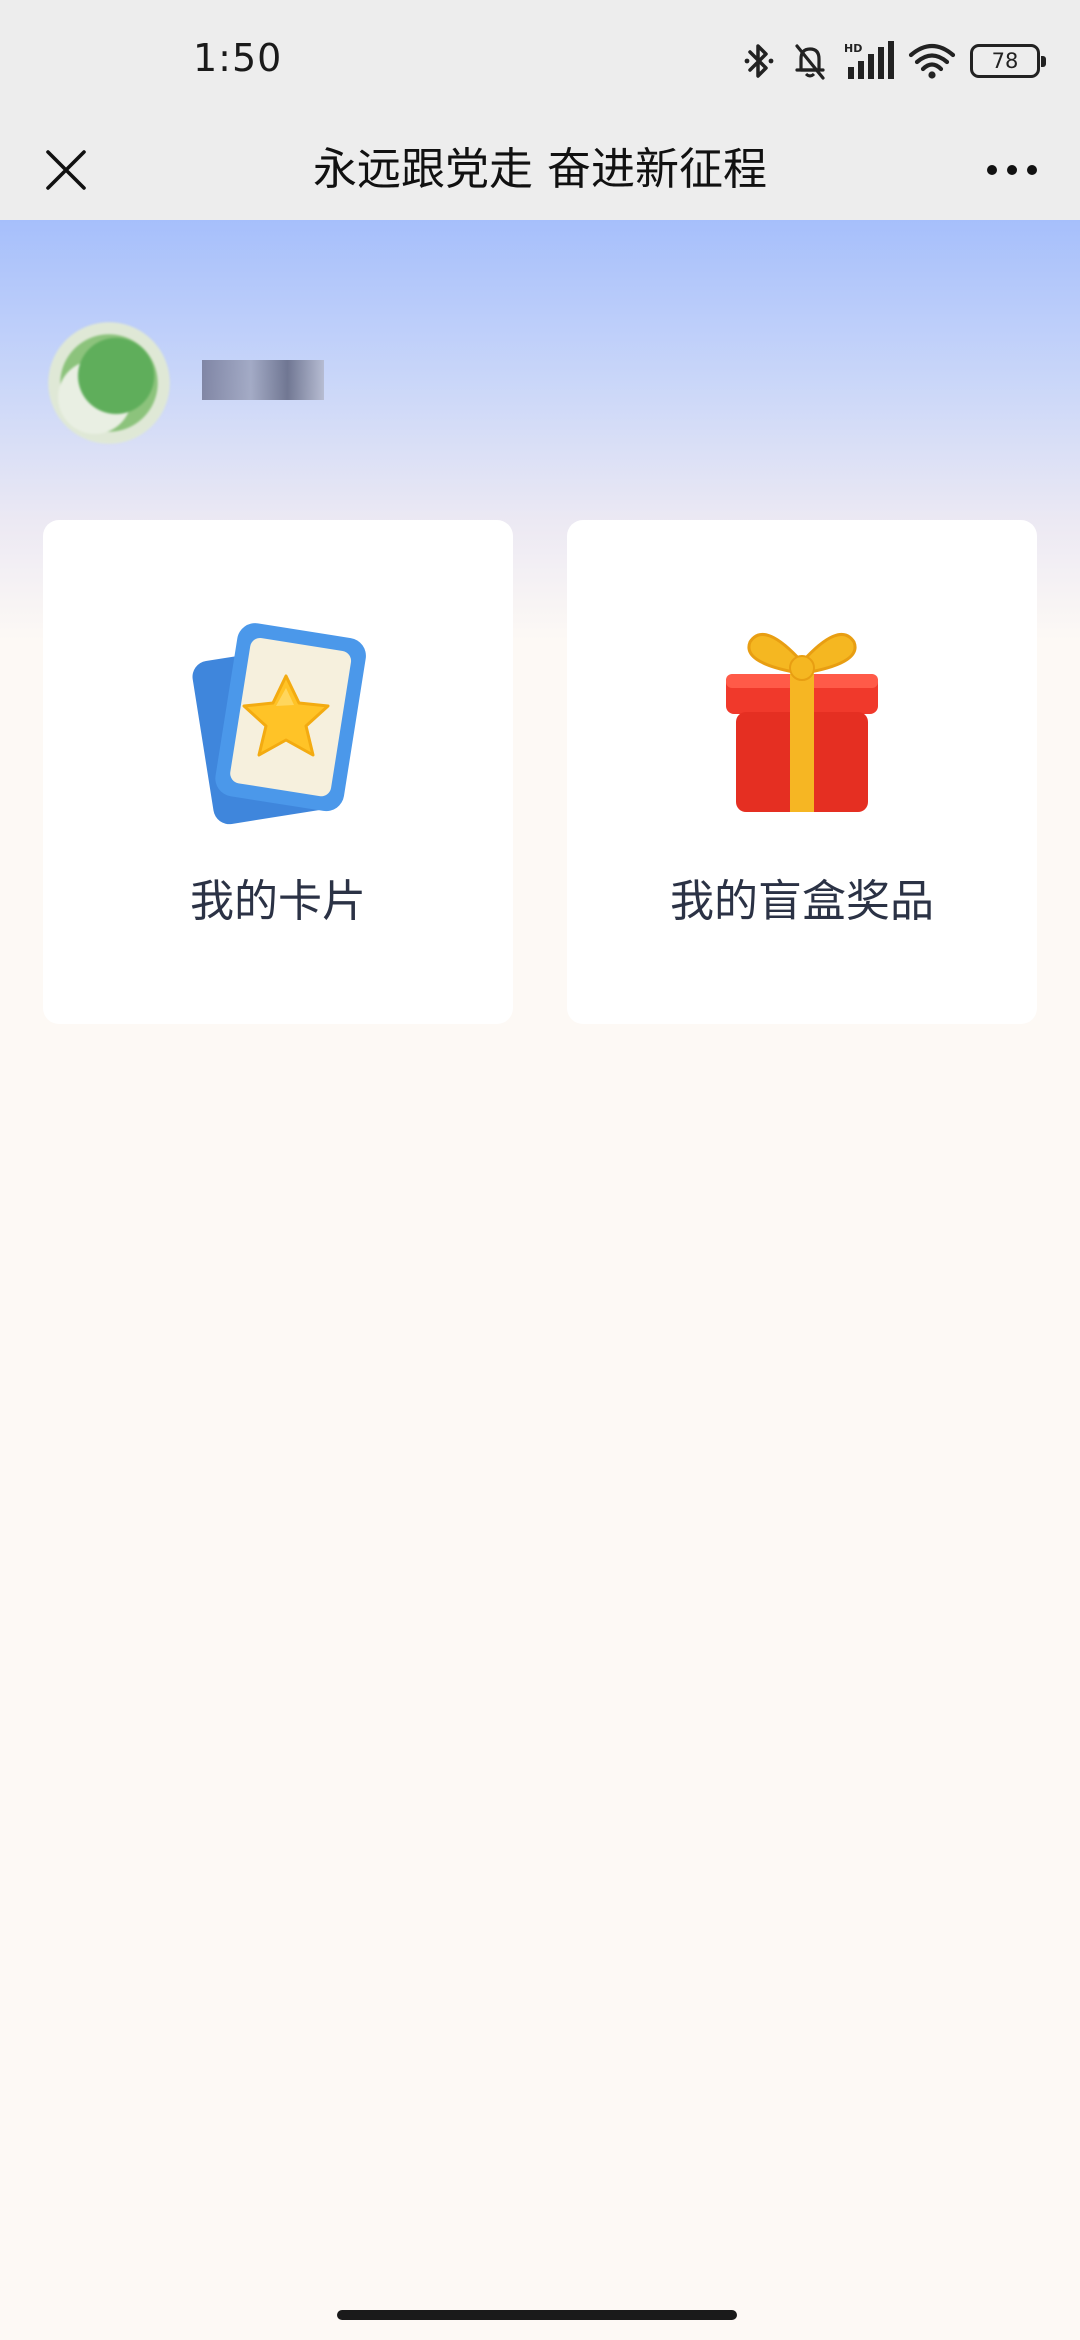  Describe the element at coordinates (537, 2315) in the screenshot. I see `home-indicator` at that location.